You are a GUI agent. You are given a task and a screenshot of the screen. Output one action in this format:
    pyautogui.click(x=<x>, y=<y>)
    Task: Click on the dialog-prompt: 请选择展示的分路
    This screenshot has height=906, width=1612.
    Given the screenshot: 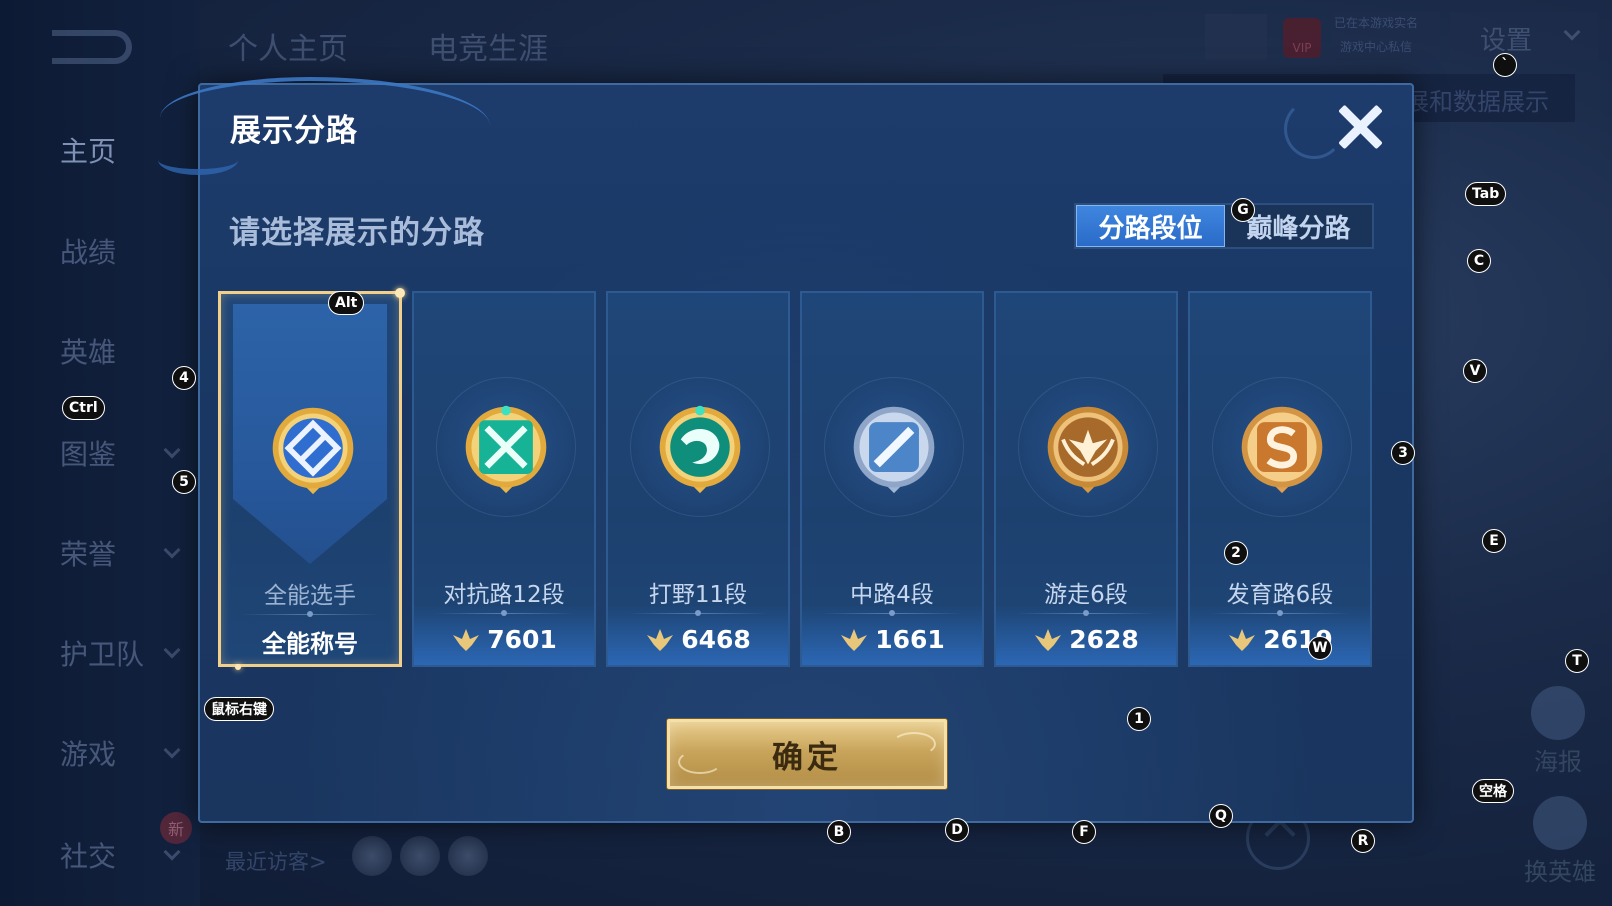 What is the action you would take?
    pyautogui.click(x=357, y=233)
    